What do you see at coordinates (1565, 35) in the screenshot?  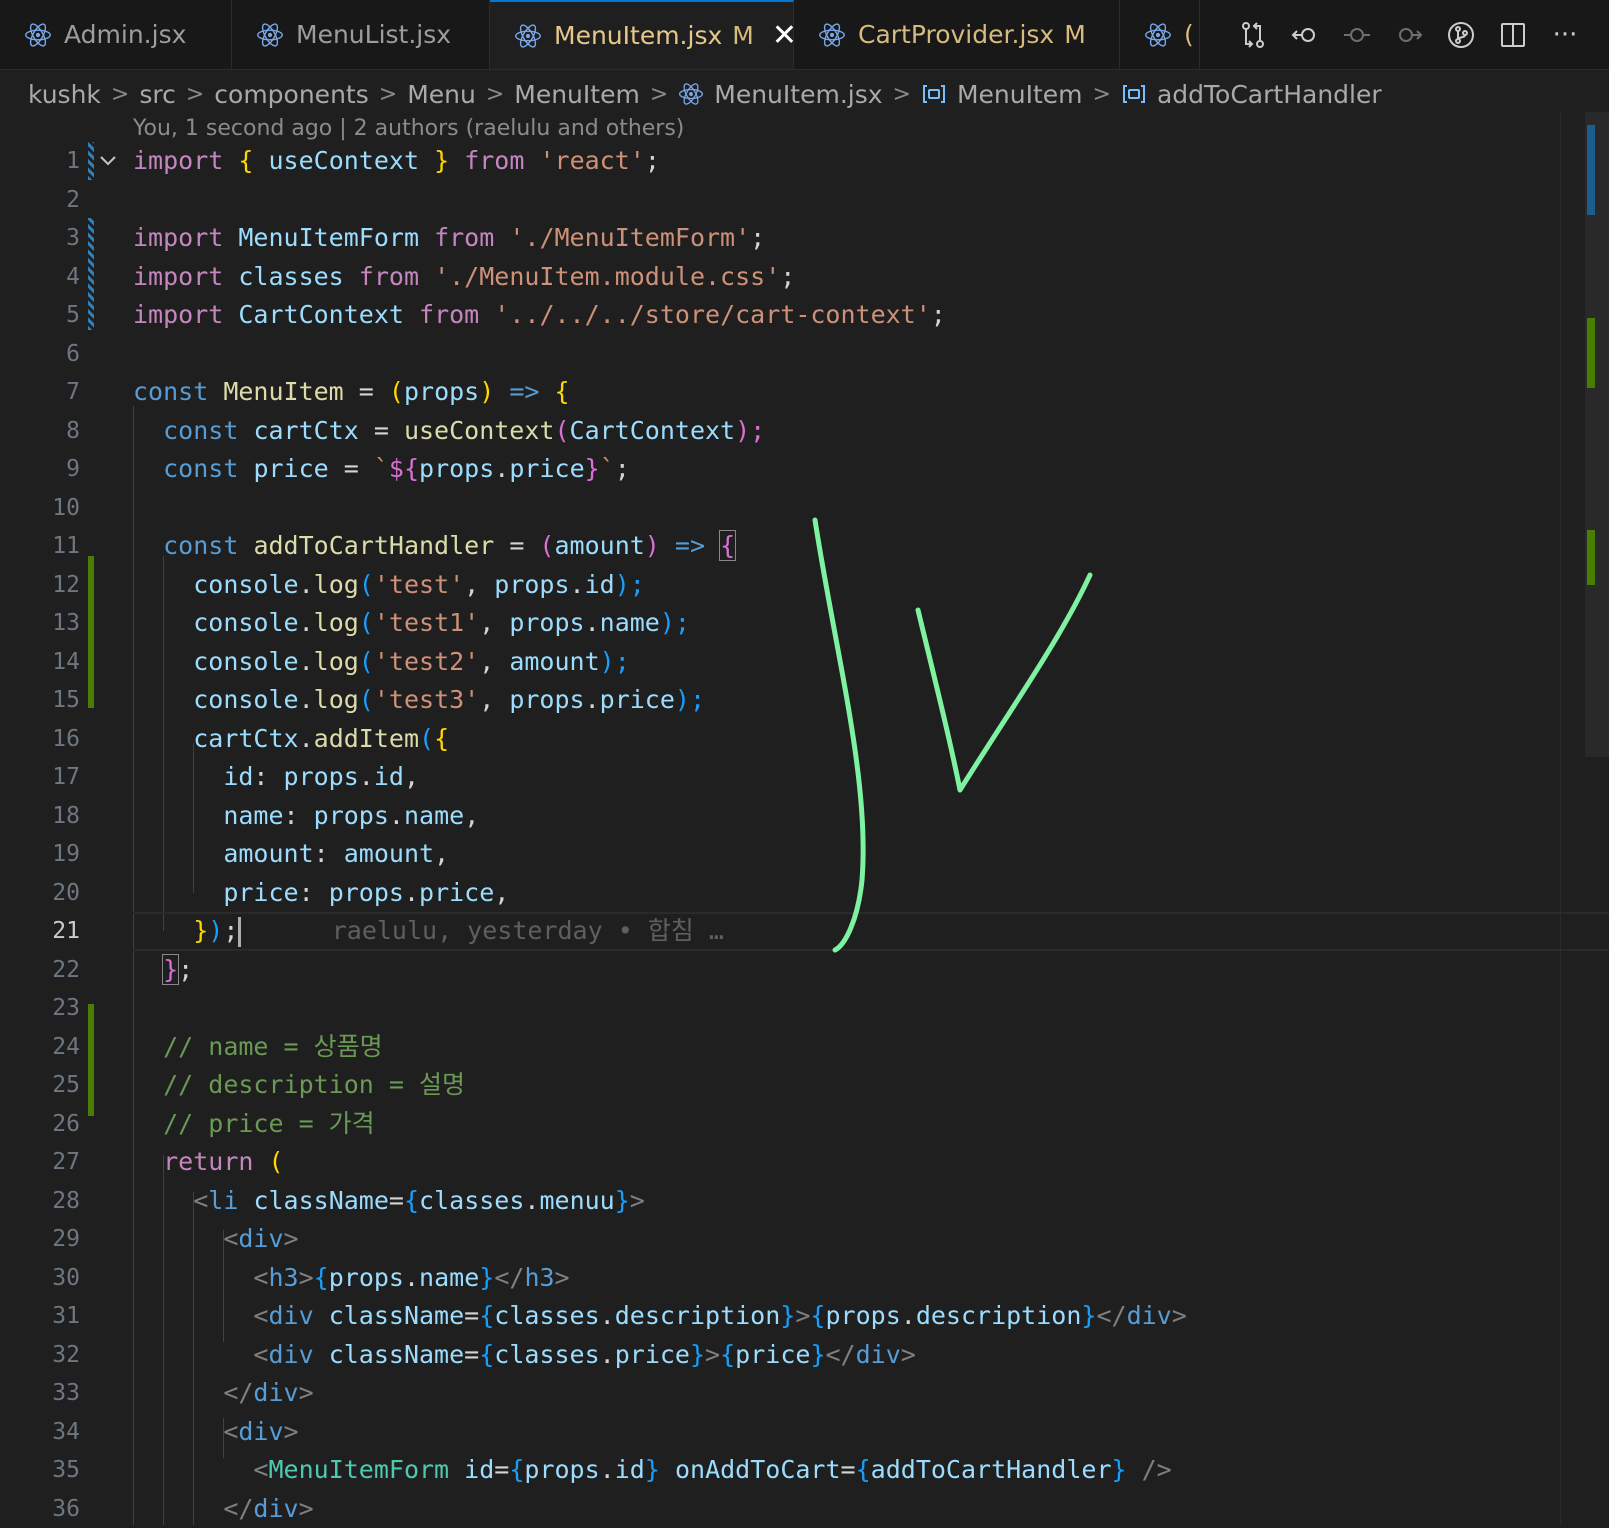 I see `more-actions-icon: ···` at bounding box center [1565, 35].